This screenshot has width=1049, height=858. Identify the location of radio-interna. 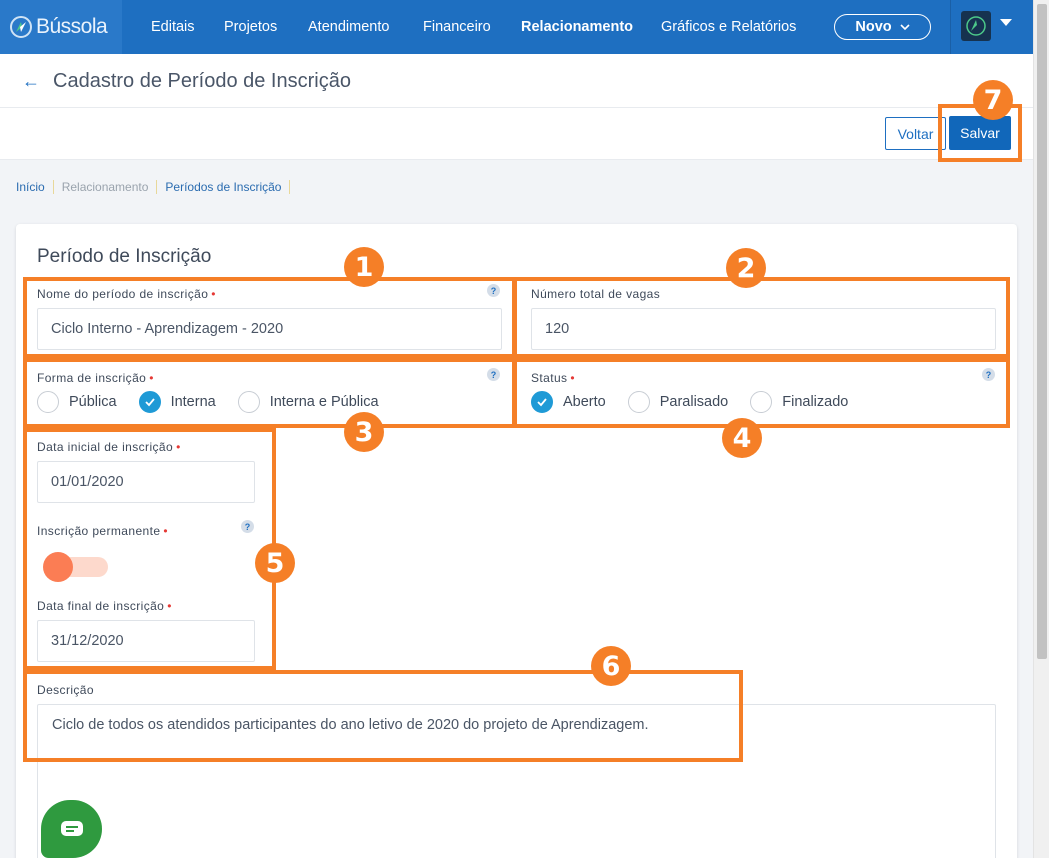
(149, 402).